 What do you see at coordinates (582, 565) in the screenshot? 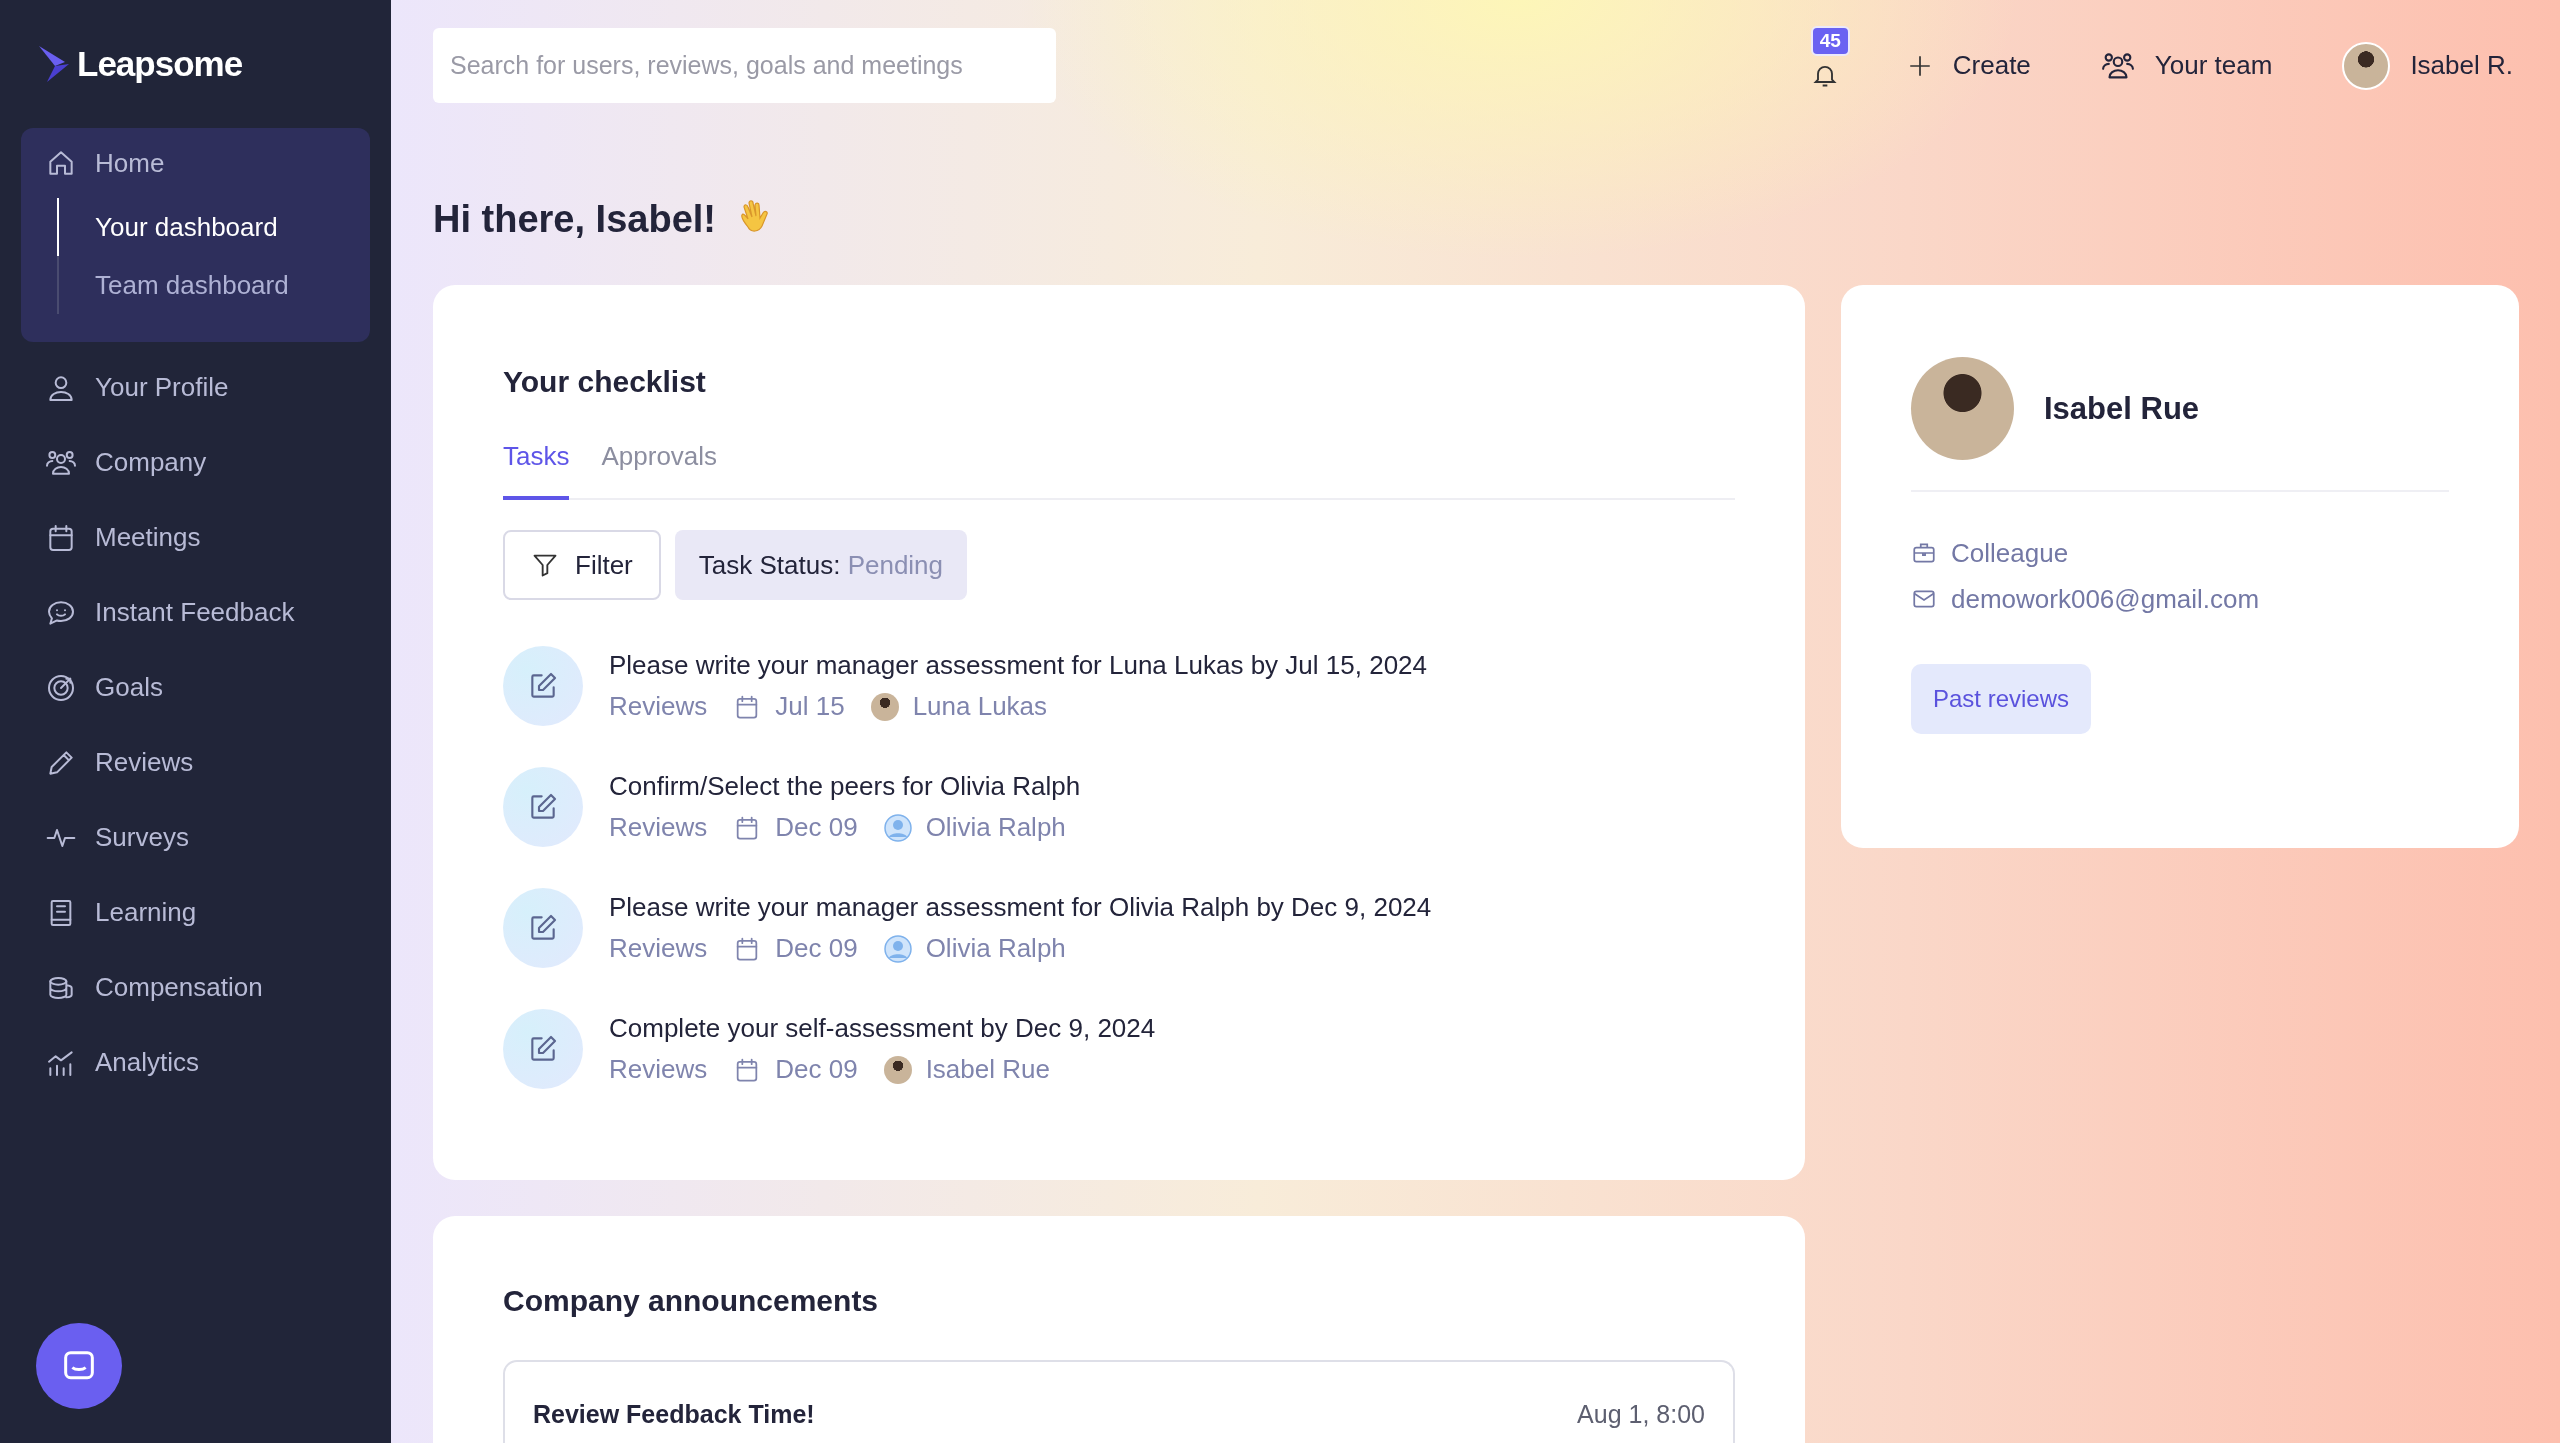
I see `filter-button: Filter` at bounding box center [582, 565].